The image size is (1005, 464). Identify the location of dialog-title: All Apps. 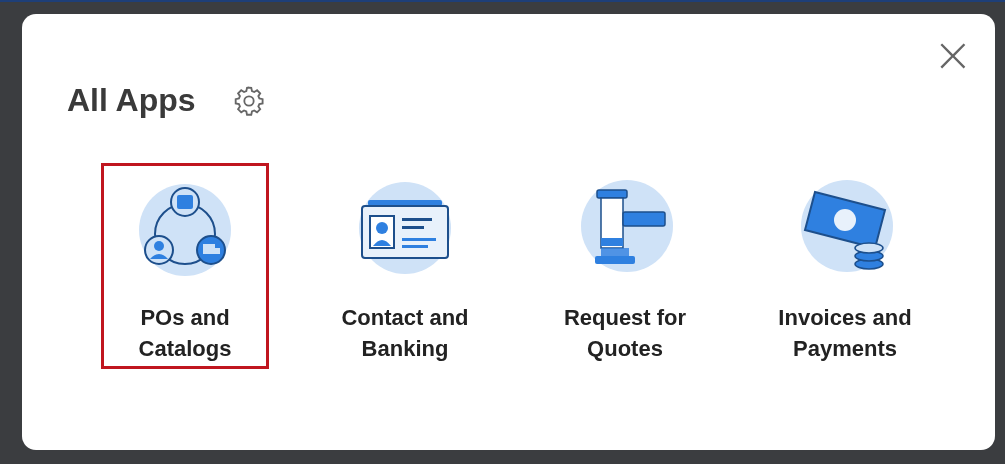
(131, 100).